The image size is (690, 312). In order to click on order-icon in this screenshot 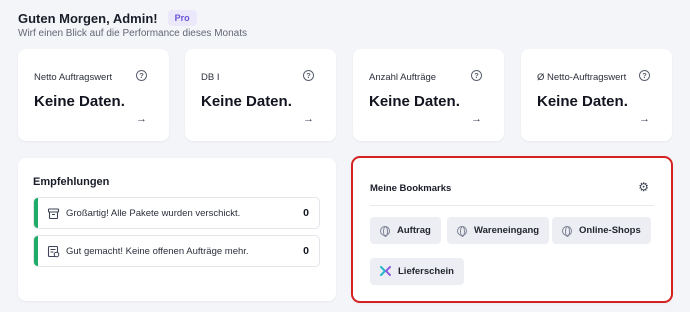, I will do `click(53, 251)`.